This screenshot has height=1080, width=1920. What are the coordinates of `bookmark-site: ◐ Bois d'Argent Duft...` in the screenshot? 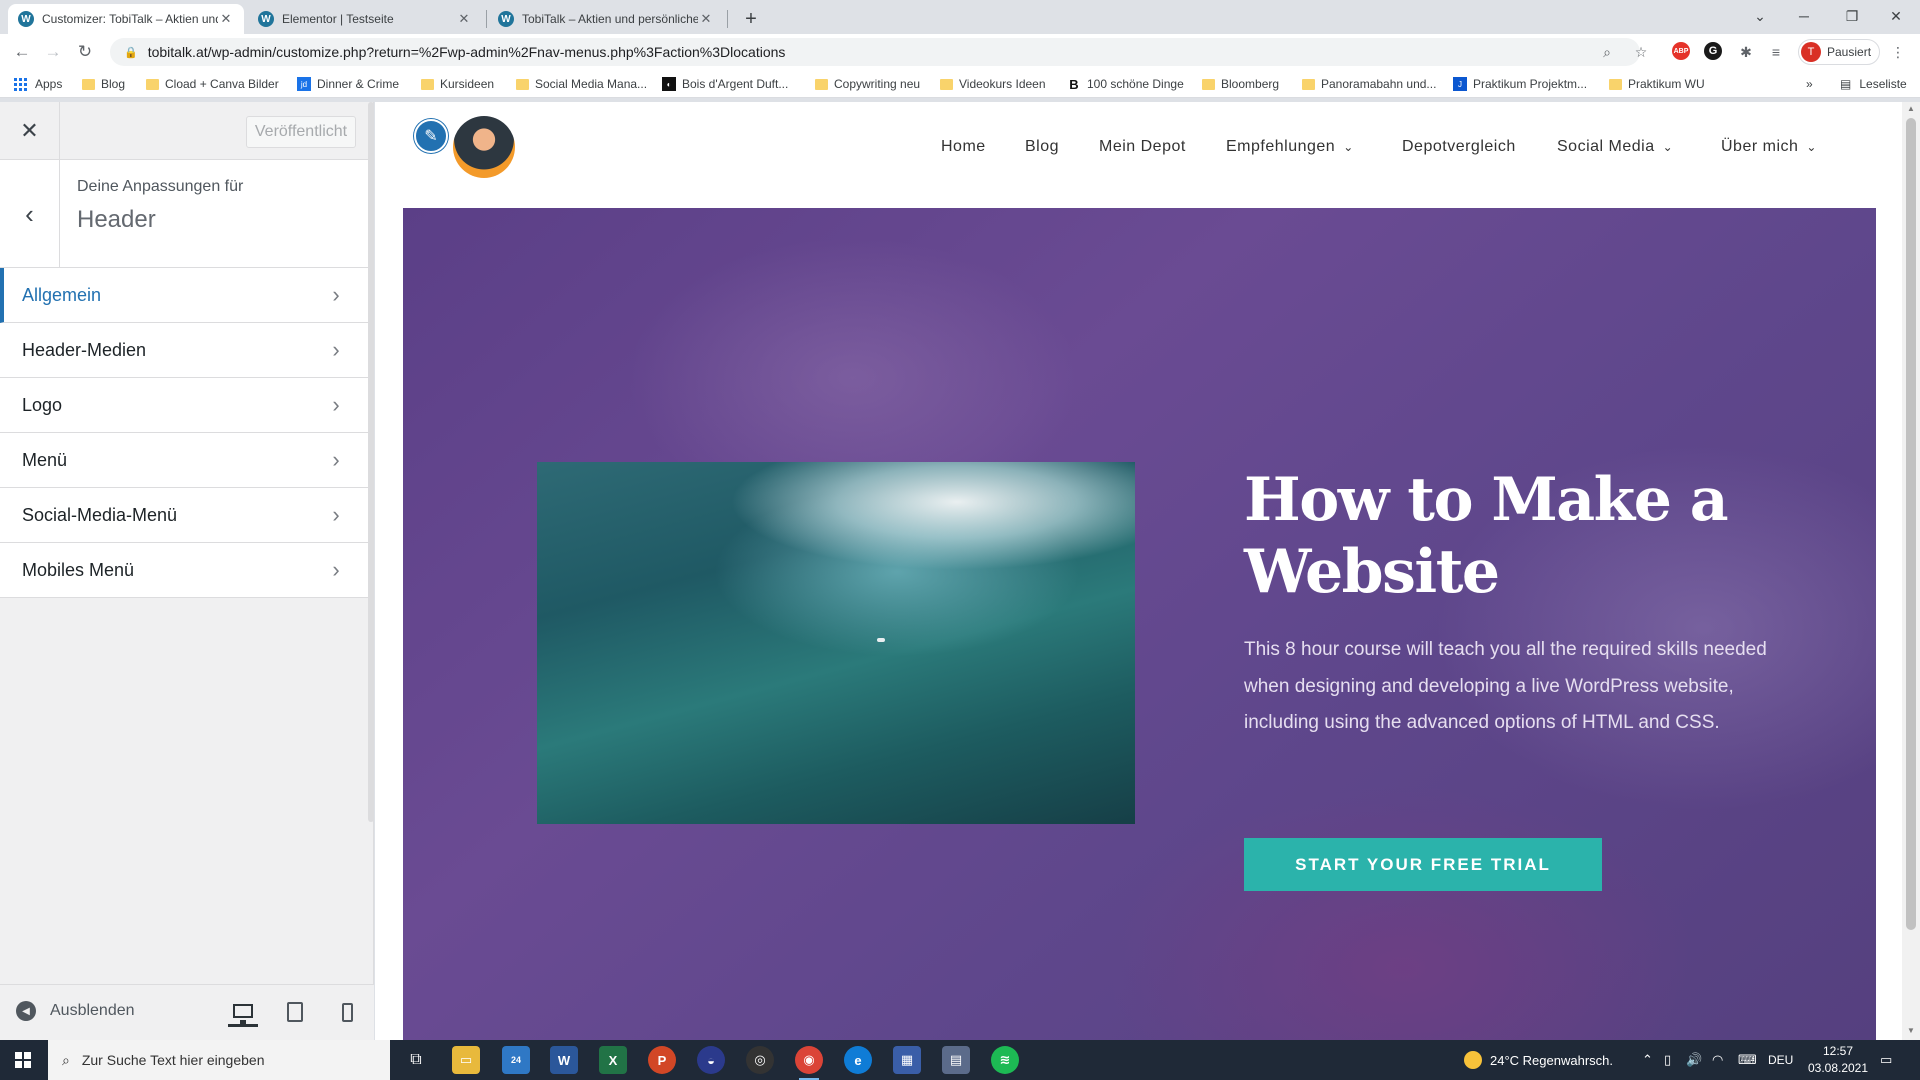 It's located at (725, 84).